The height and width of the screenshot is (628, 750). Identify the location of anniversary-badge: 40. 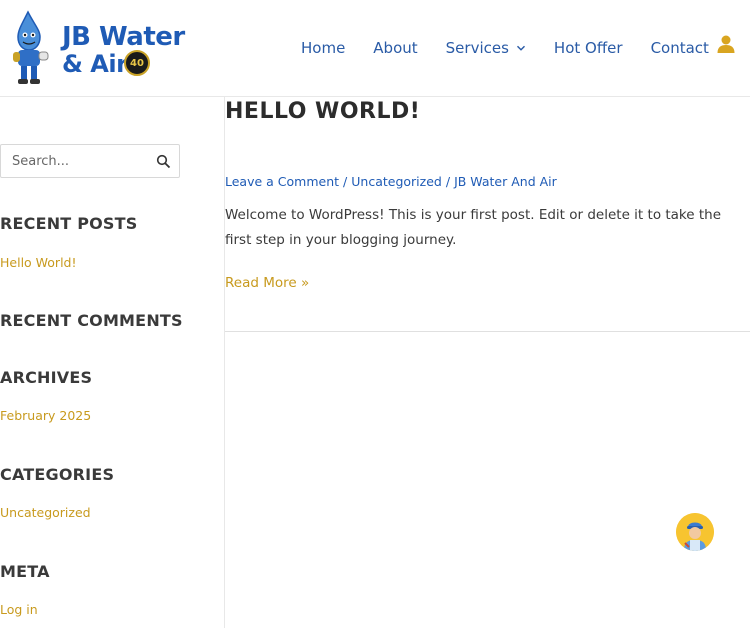
(137, 63).